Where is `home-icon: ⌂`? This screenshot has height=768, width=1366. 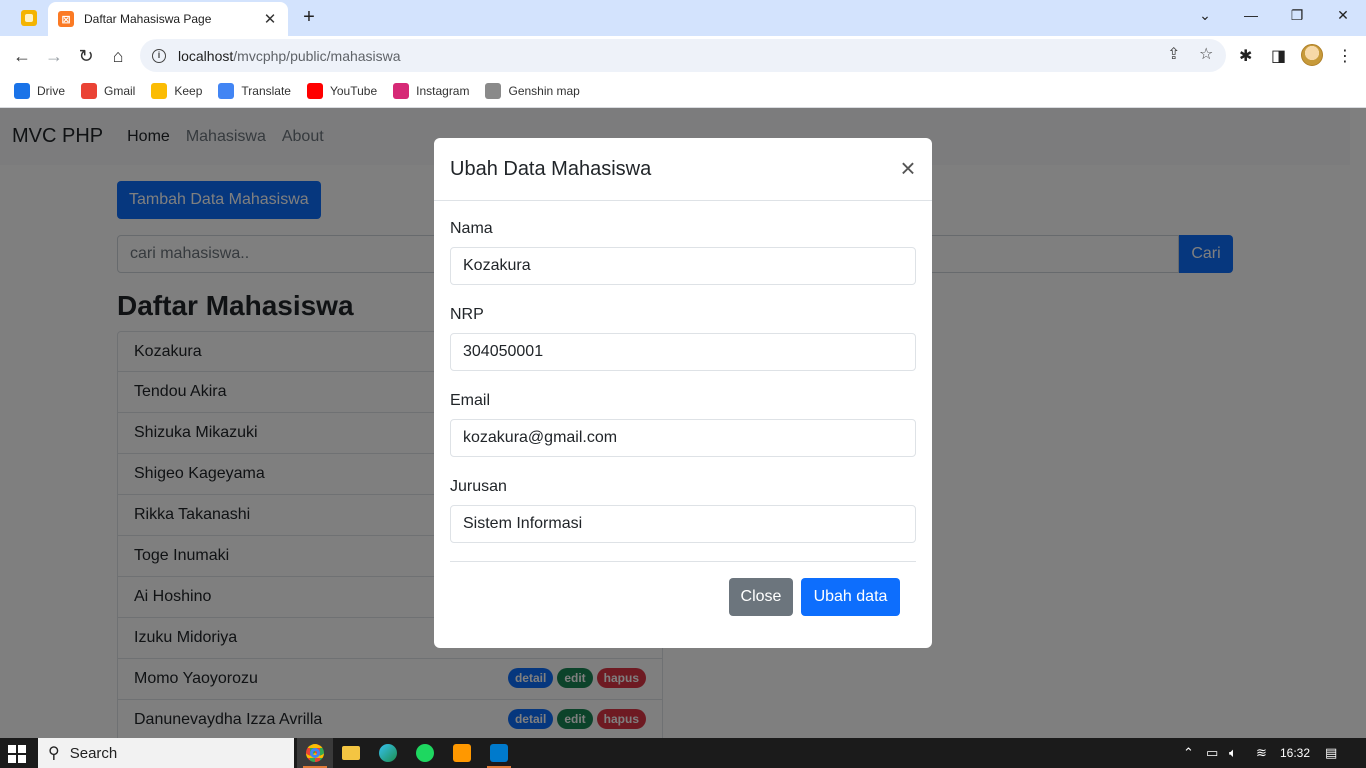
home-icon: ⌂ is located at coordinates (118, 56).